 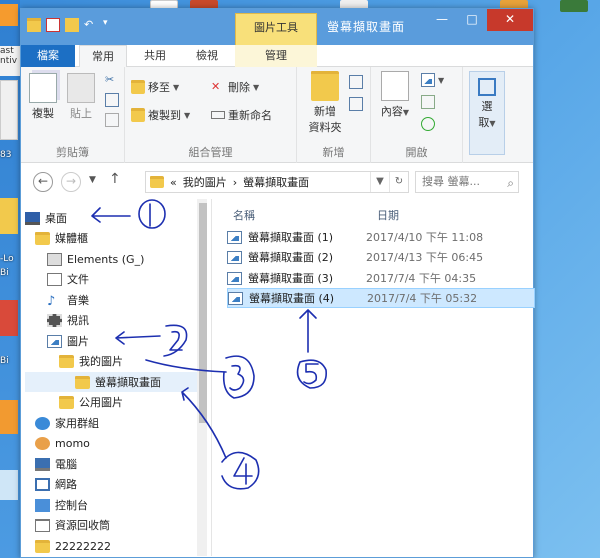 I want to click on paste-button: 貼上, so click(x=81, y=97).